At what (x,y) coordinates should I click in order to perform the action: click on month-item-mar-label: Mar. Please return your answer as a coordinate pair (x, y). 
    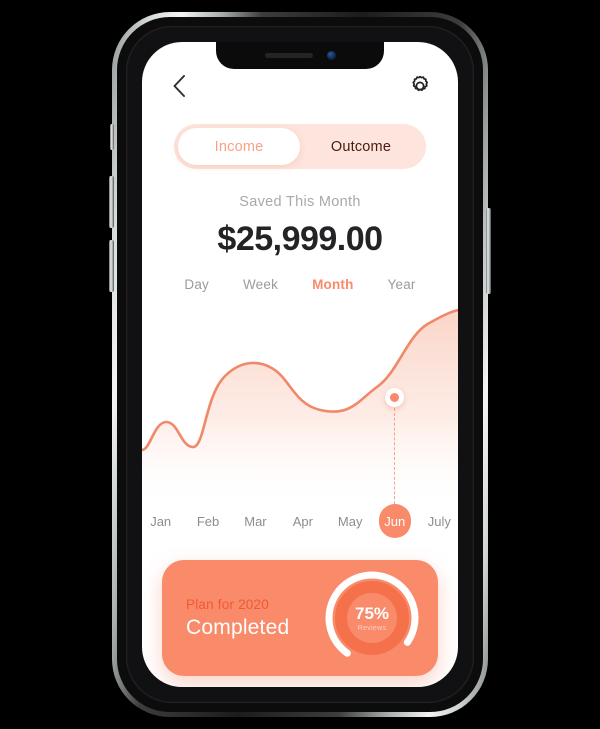
    Looking at the image, I should click on (255, 521).